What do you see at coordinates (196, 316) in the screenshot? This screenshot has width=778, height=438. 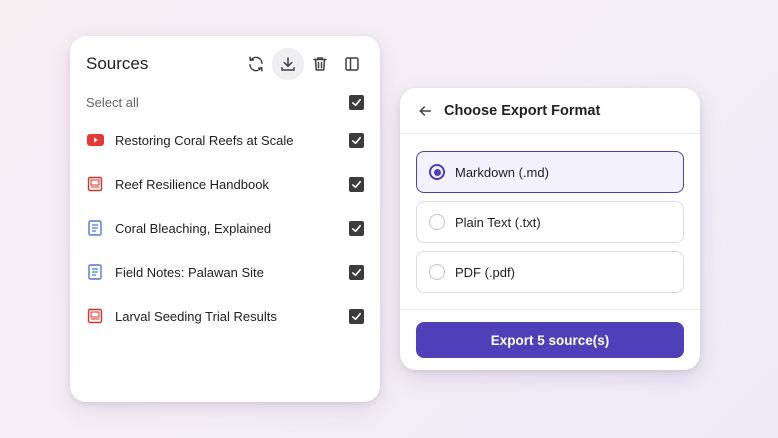 I see `source-item-label: Larval Seeding Trial Results` at bounding box center [196, 316].